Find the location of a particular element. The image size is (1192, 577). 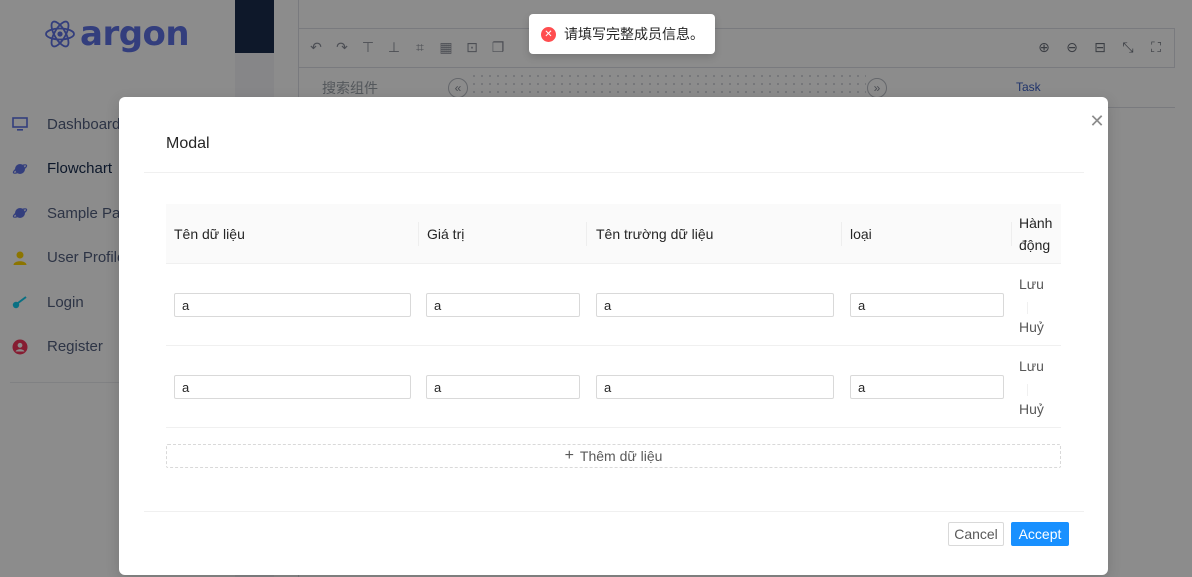

add-data-label: Thêm dữ liệu is located at coordinates (621, 456).